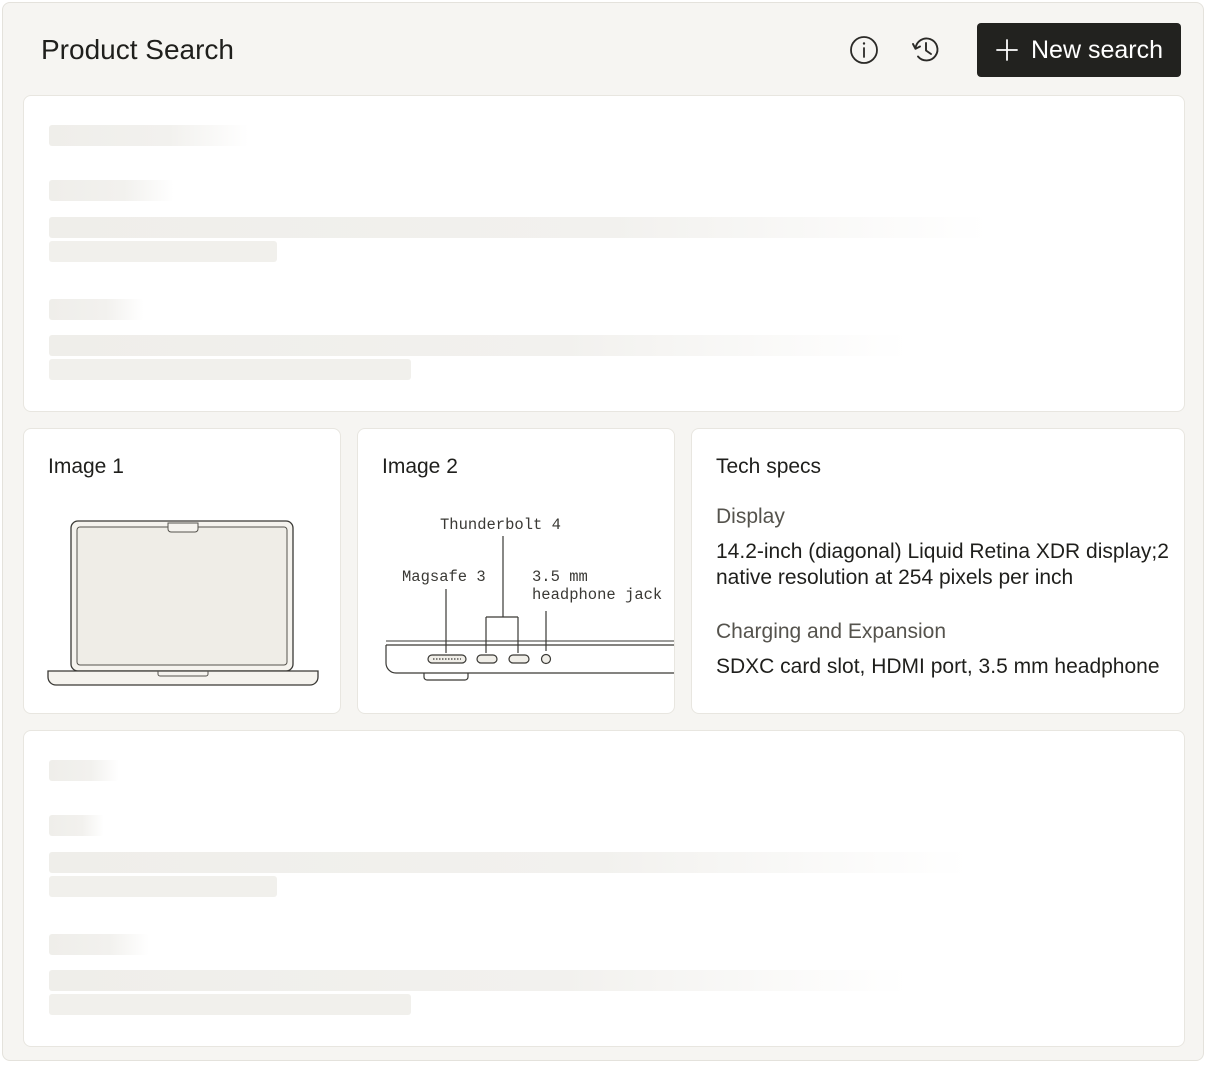  Describe the element at coordinates (1097, 49) in the screenshot. I see `new-search-label: New search` at that location.